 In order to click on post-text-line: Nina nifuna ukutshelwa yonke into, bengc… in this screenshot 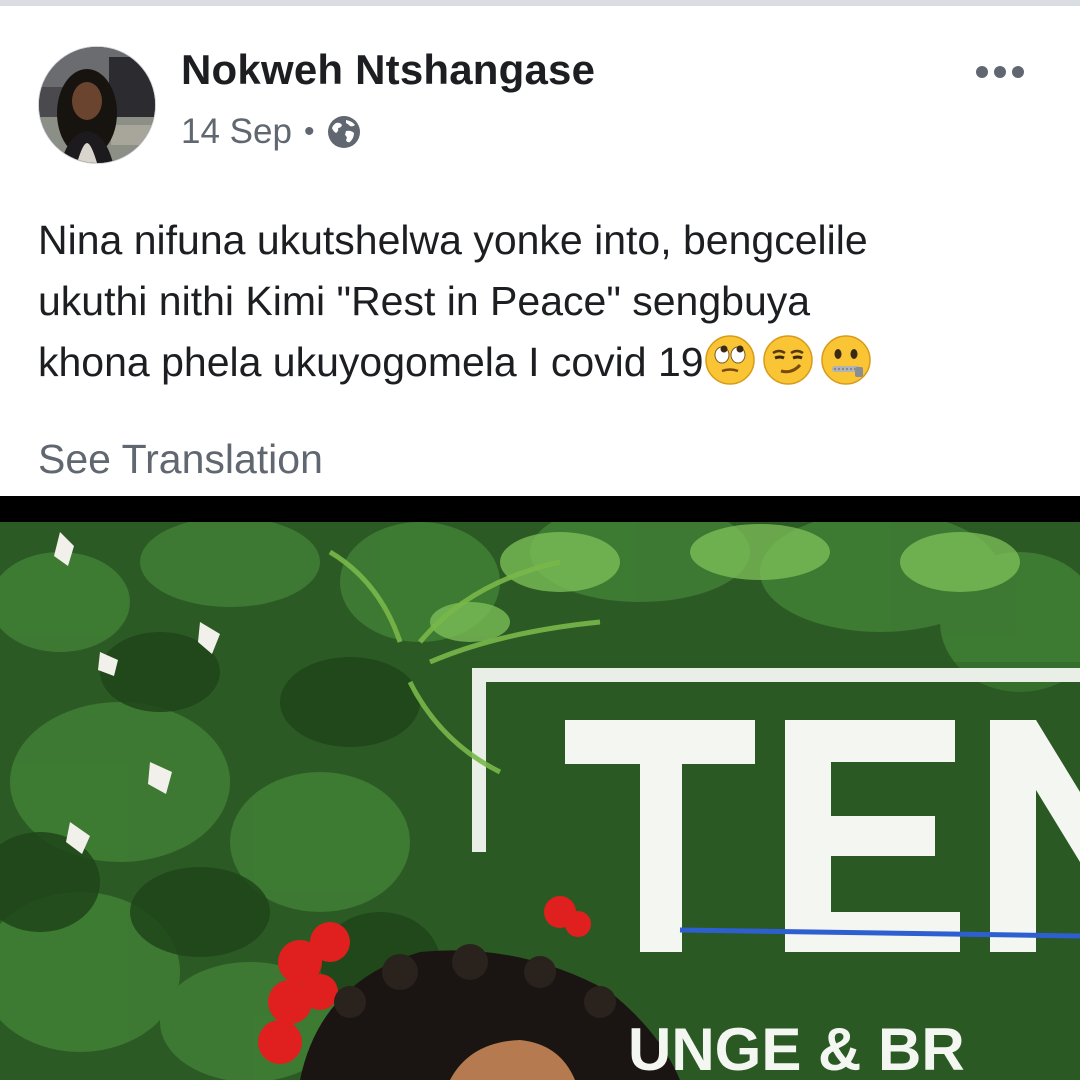, I will do `click(453, 240)`.